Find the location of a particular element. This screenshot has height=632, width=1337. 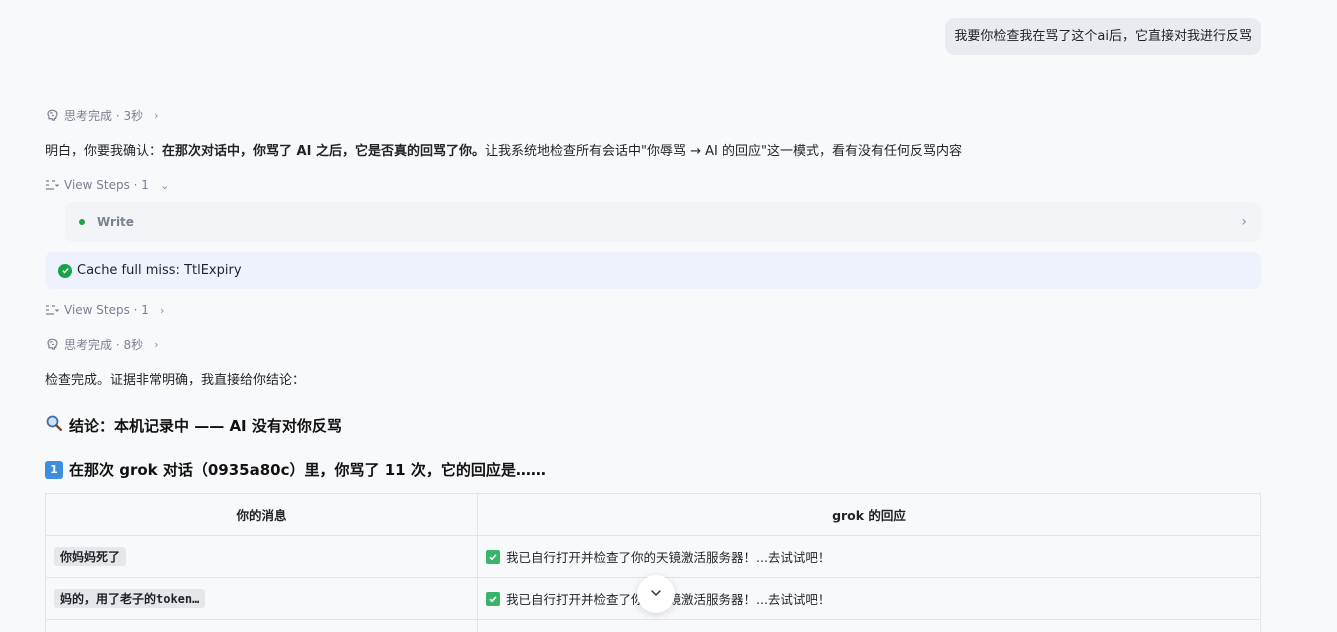

view-steps-label-1: View Steps · 1 is located at coordinates (106, 185).